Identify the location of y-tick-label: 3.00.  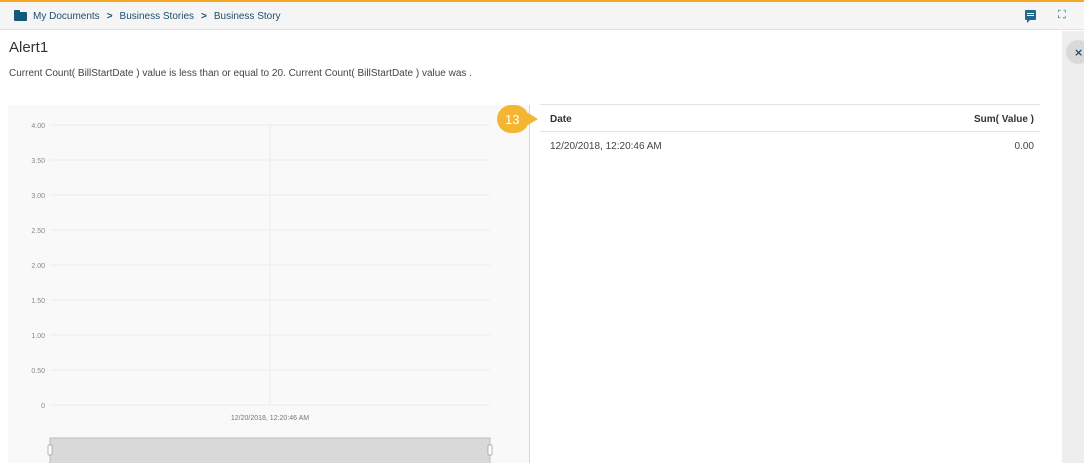
(38, 196).